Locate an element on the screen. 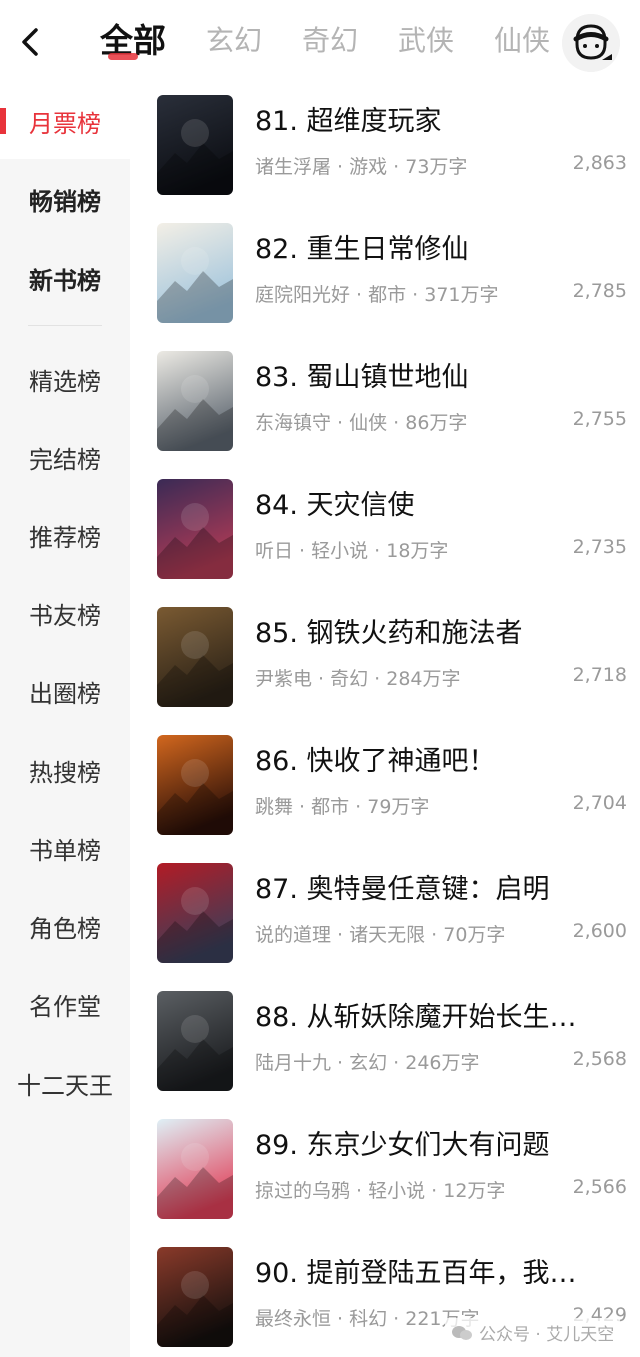  book-title: 87. 奥特曼任意键：启明 is located at coordinates (440, 886).